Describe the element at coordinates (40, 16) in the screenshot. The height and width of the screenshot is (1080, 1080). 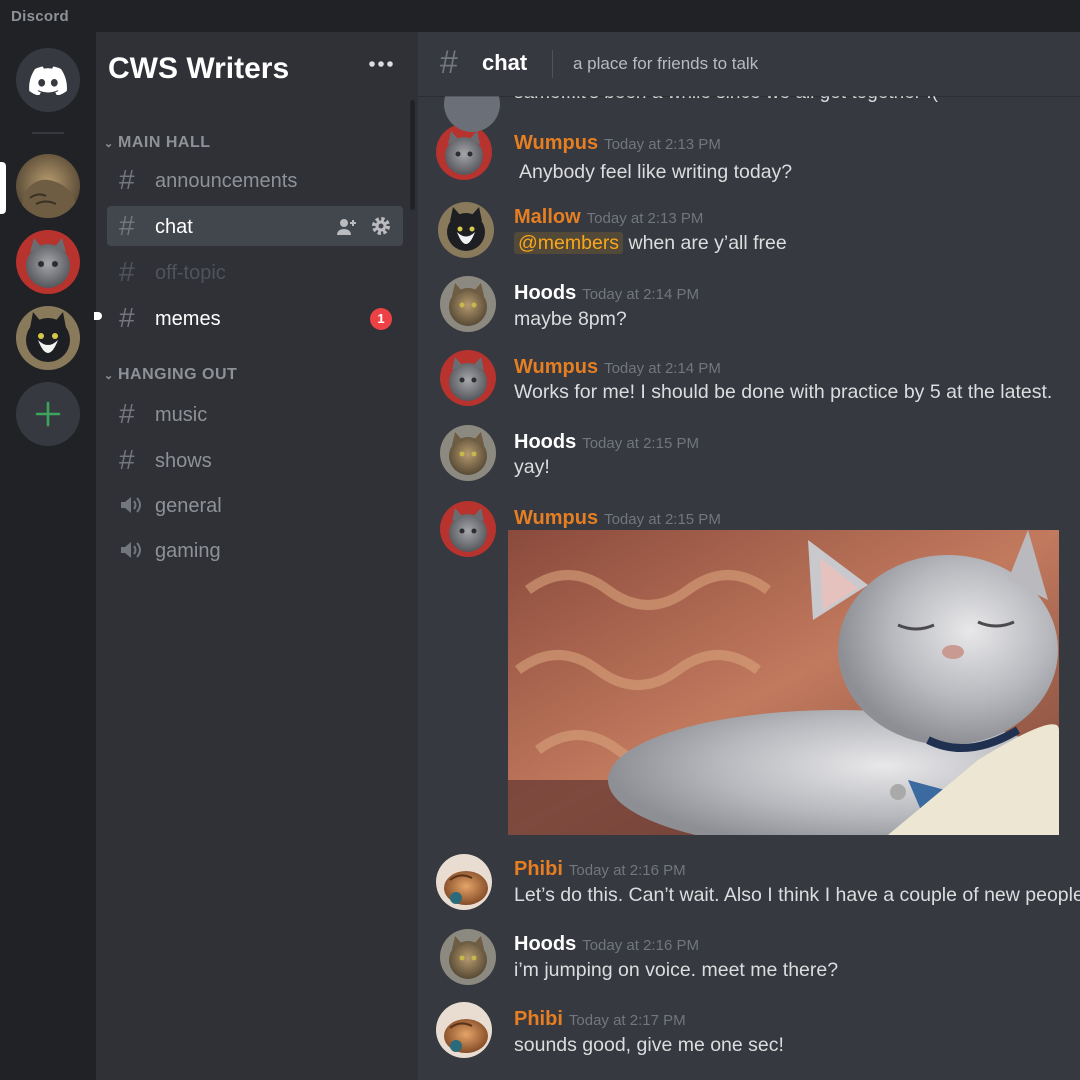
I see `app-name: Discord` at that location.